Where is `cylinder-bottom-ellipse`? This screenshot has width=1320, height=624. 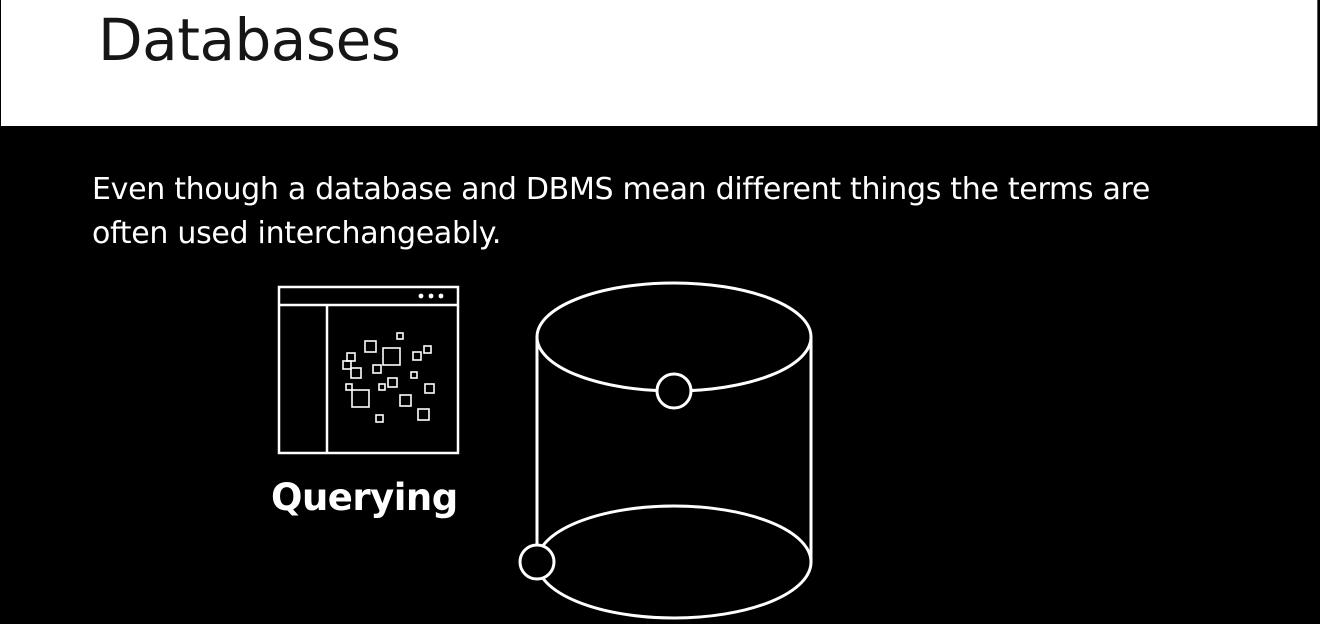
cylinder-bottom-ellipse is located at coordinates (674, 562).